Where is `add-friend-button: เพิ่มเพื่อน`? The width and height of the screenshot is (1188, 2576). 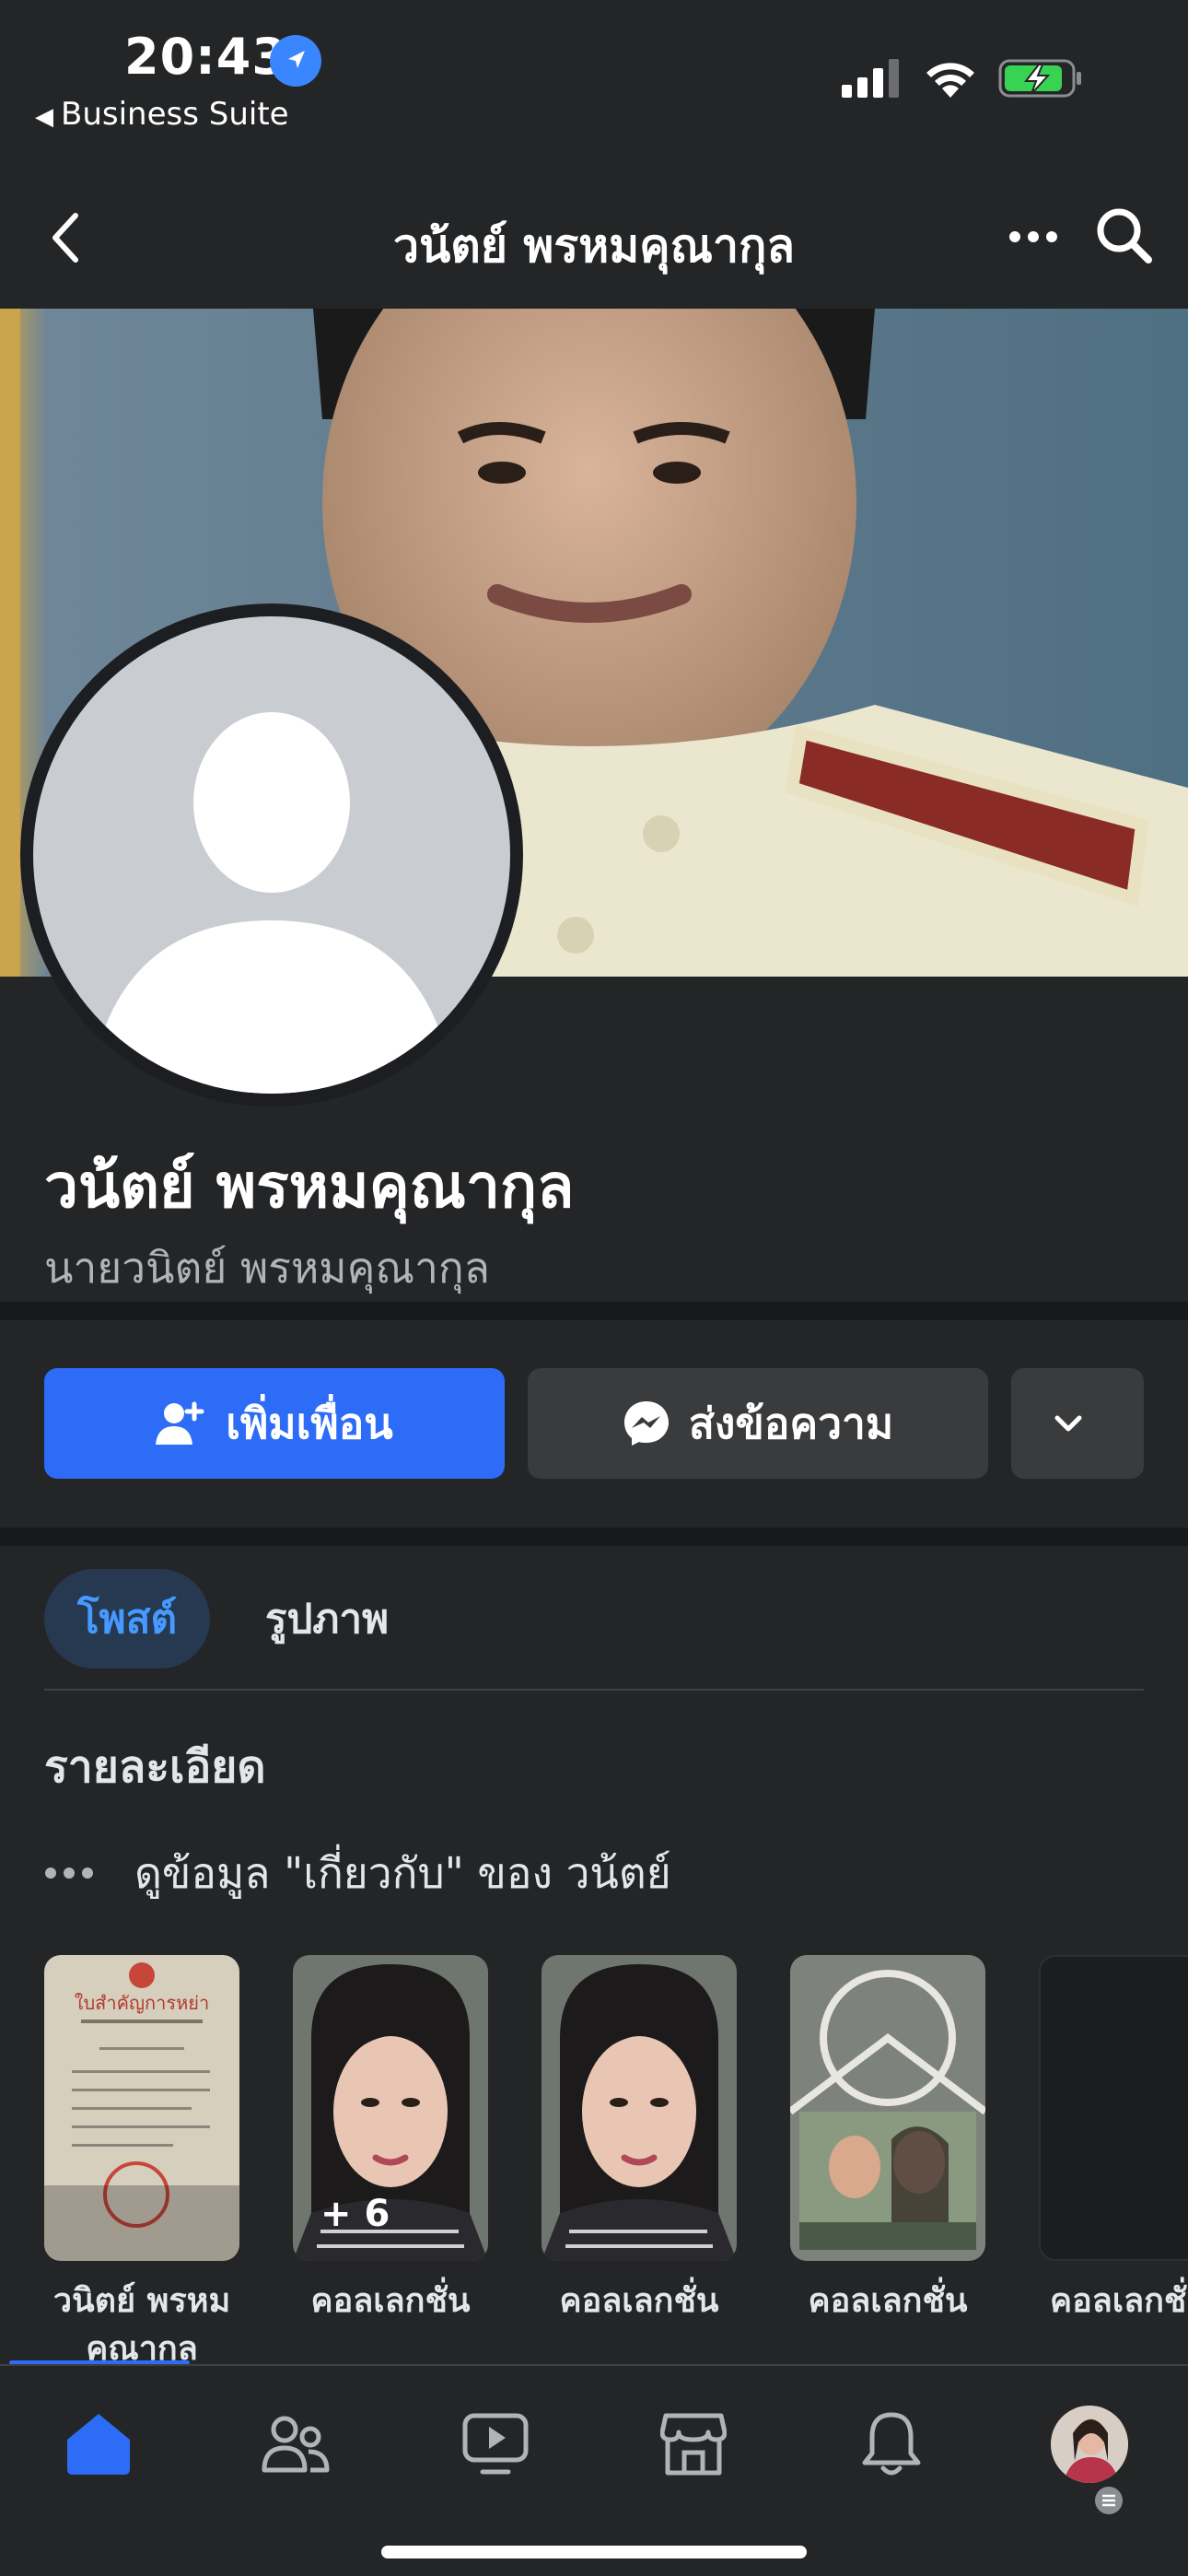
add-friend-button: เพิ่มเพื่อน is located at coordinates (274, 1423).